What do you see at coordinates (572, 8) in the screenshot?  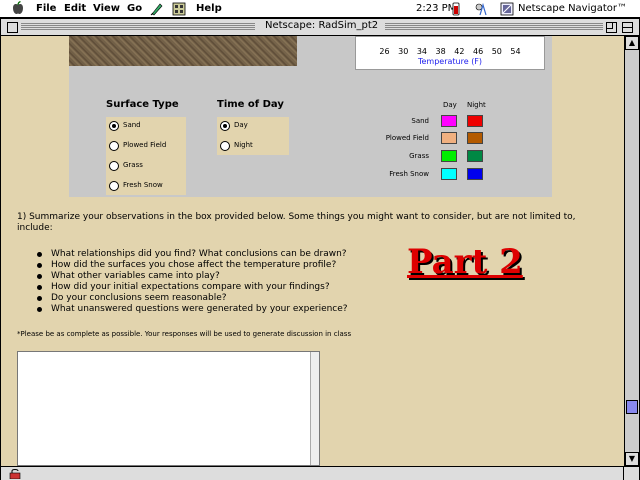 I see `app-switcher-label: Netscape Navigator™` at bounding box center [572, 8].